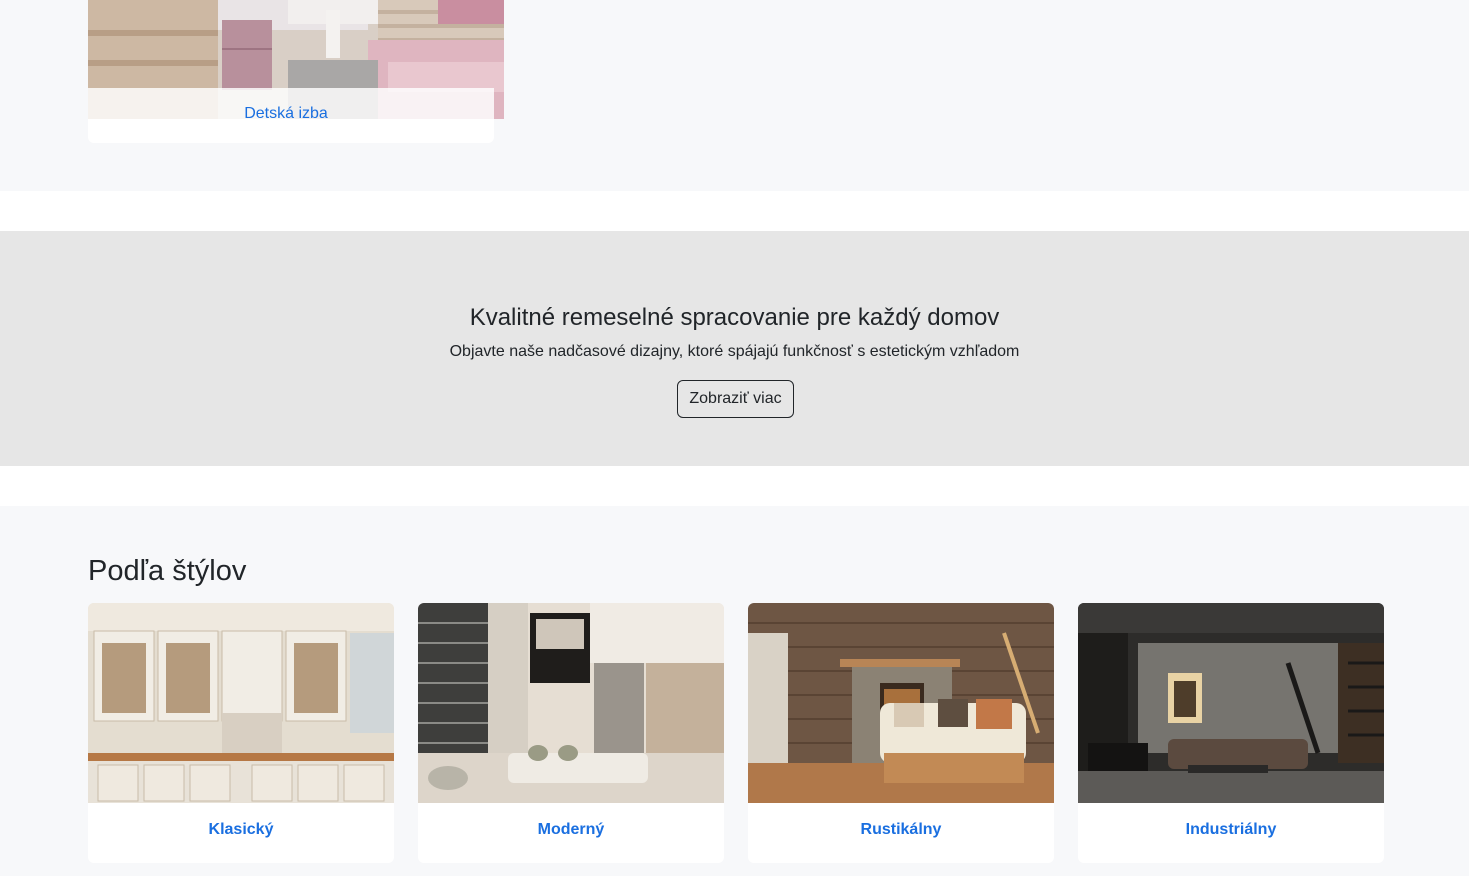  Describe the element at coordinates (735, 399) in the screenshot. I see `show-more-button: Zobraziť viac` at that location.